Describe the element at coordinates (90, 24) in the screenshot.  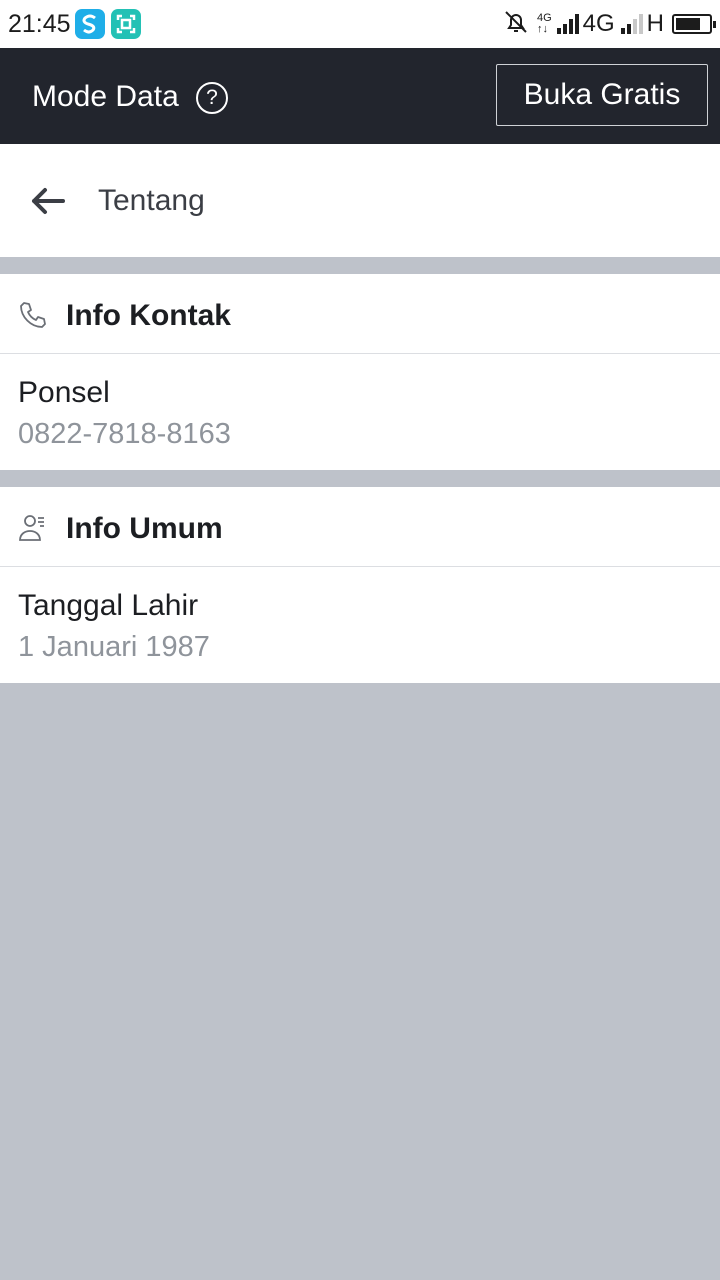
I see `app-s-icon` at that location.